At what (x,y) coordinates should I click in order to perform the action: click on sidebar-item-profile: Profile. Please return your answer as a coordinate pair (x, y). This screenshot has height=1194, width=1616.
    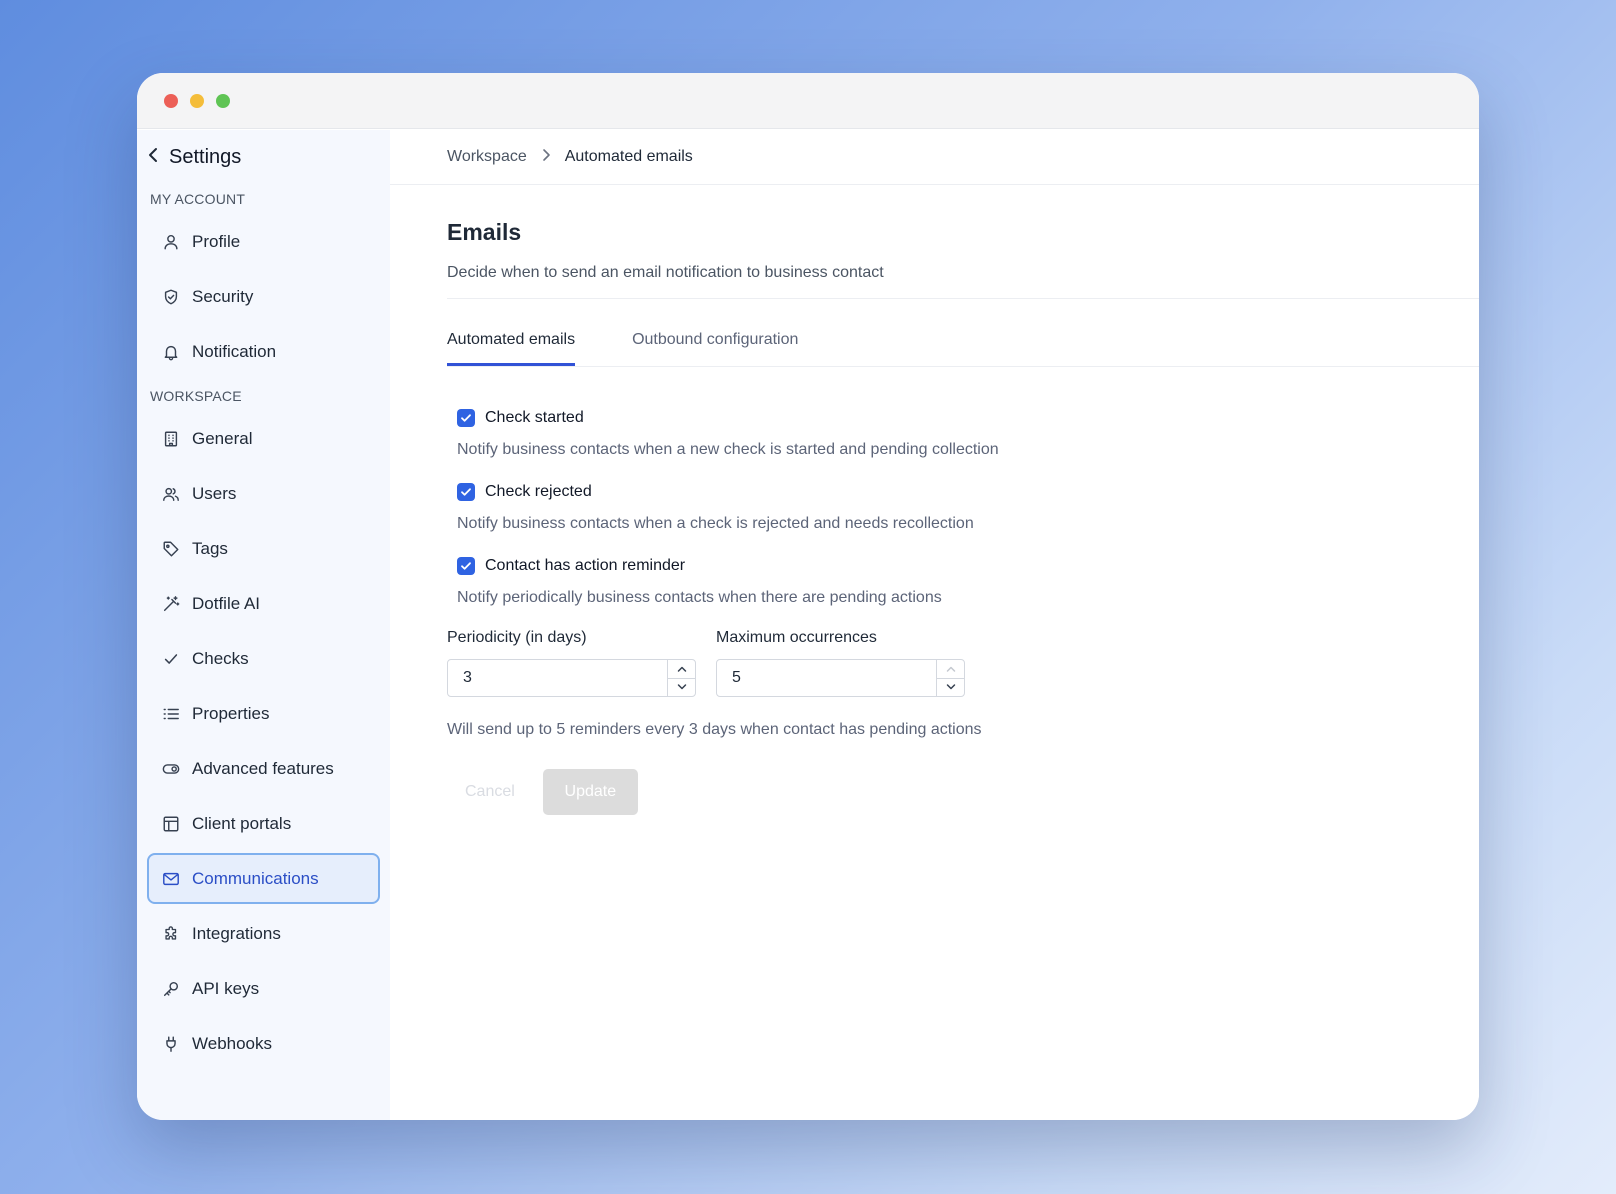
    Looking at the image, I should click on (263, 241).